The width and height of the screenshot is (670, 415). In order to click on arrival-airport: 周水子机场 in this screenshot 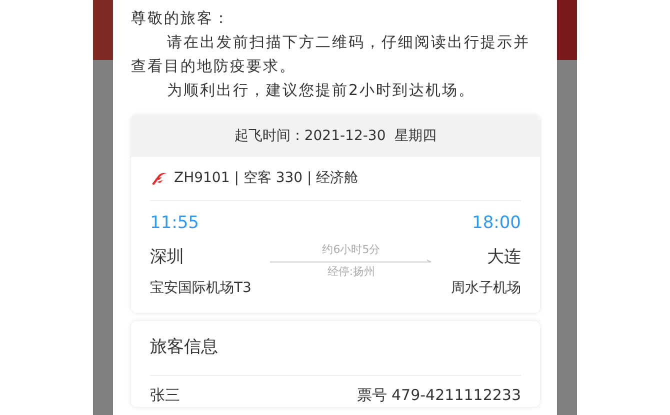, I will do `click(486, 288)`.